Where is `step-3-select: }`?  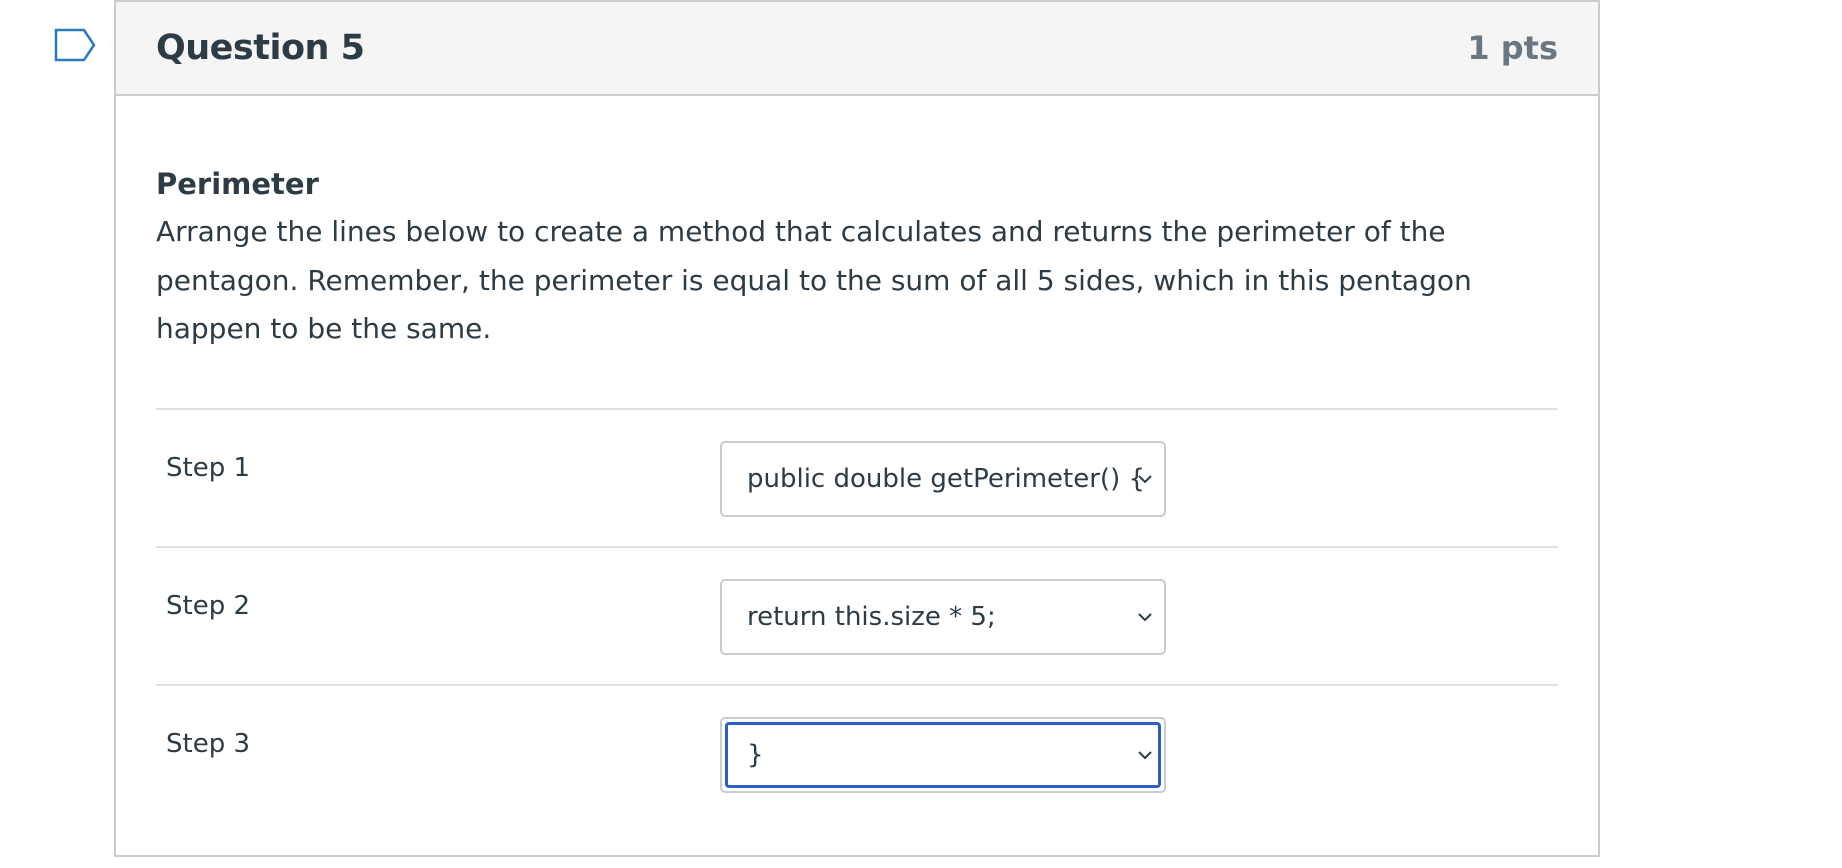
step-3-select: } is located at coordinates (943, 754).